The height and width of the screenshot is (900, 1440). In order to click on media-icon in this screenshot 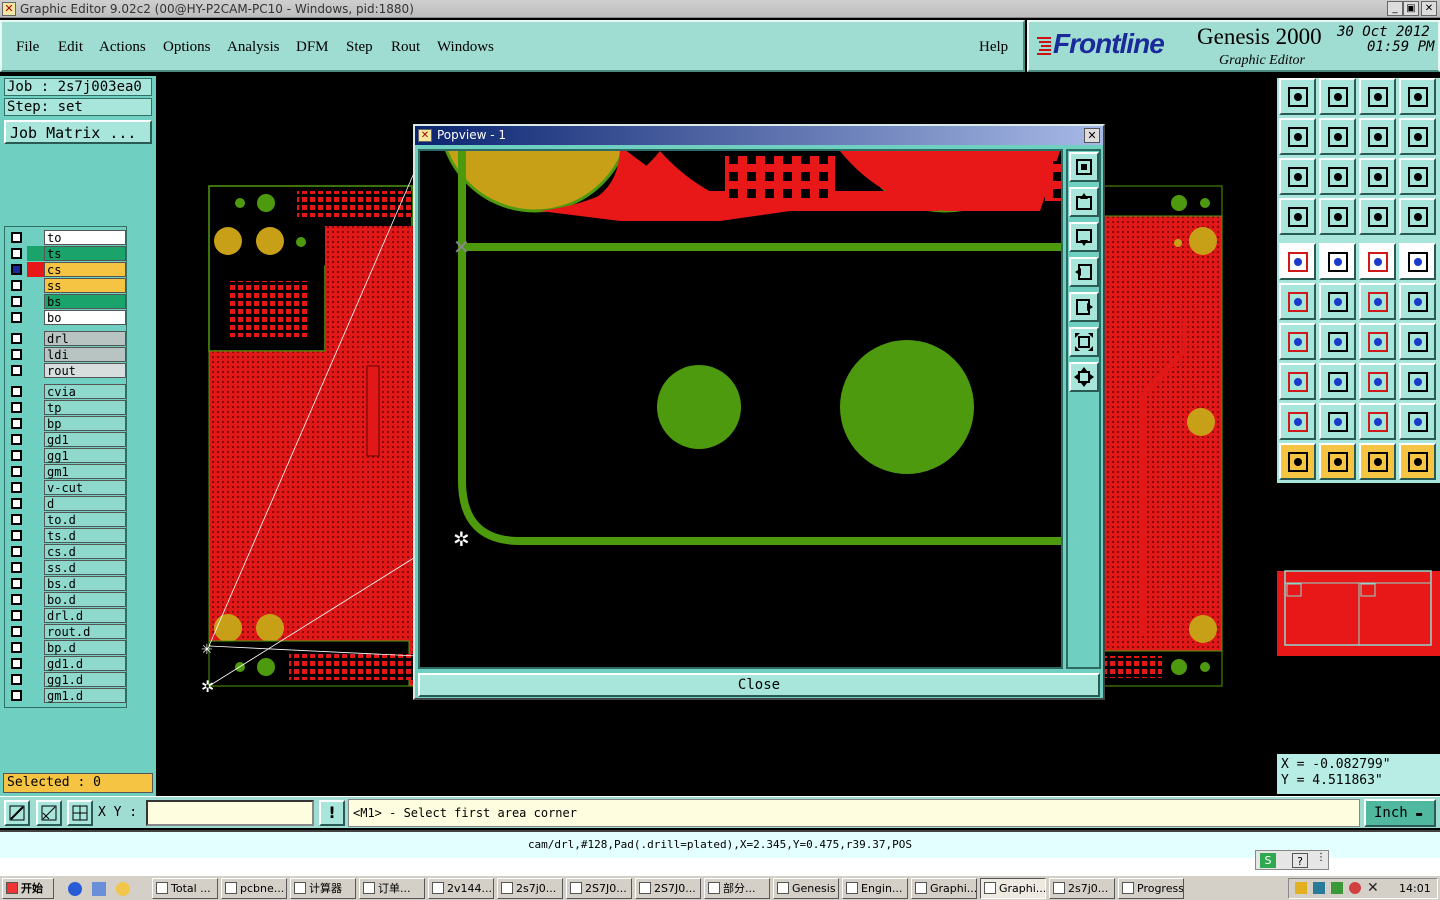, I will do `click(123, 889)`.